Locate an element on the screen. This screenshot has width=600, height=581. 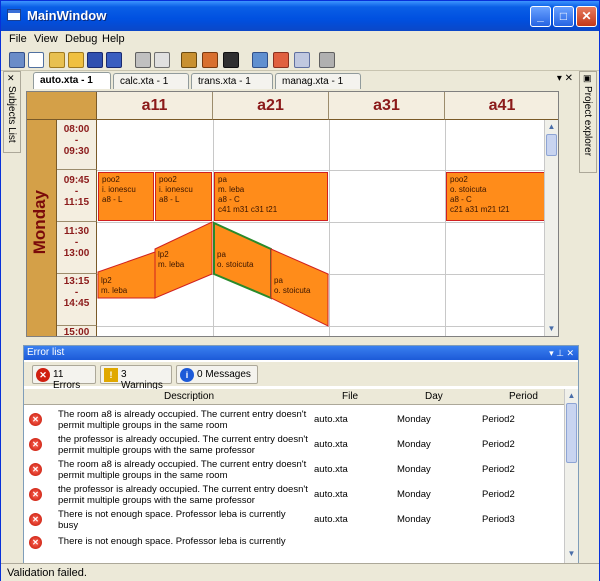
toolbar is located at coordinates (300, 60).